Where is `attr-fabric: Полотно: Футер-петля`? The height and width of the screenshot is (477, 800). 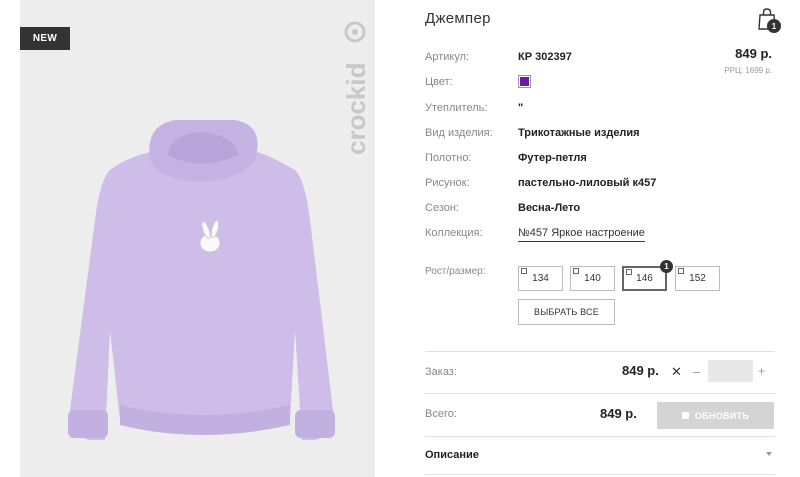 attr-fabric: Полотно: Футер-петля is located at coordinates (565, 160).